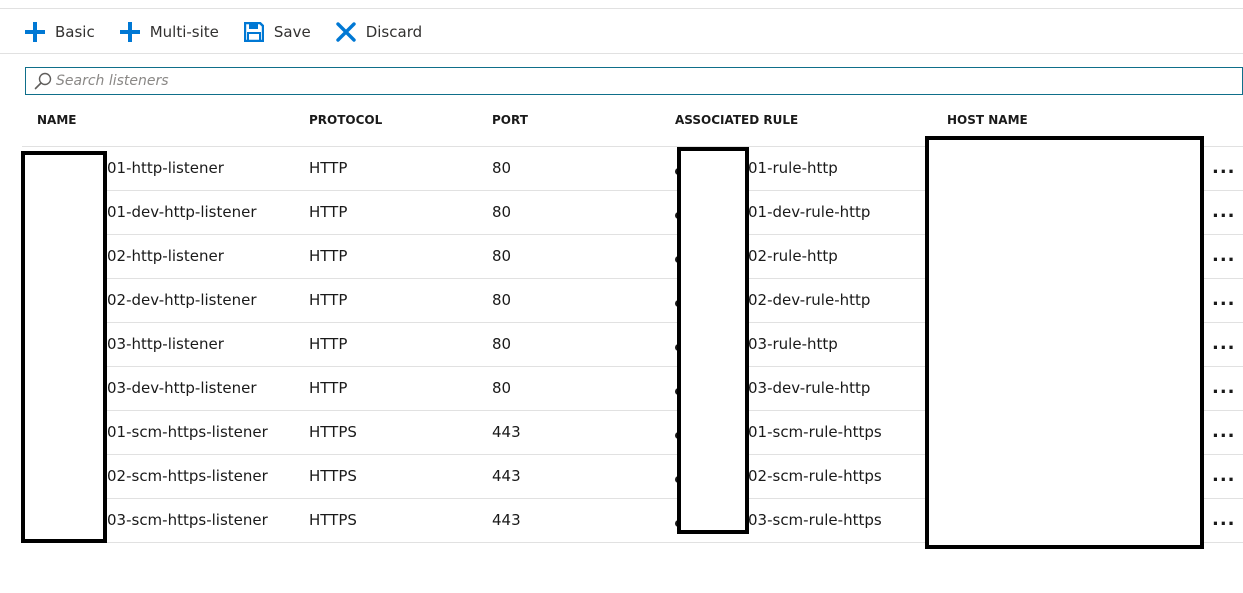  What do you see at coordinates (346, 32) in the screenshot?
I see `close-icon` at bounding box center [346, 32].